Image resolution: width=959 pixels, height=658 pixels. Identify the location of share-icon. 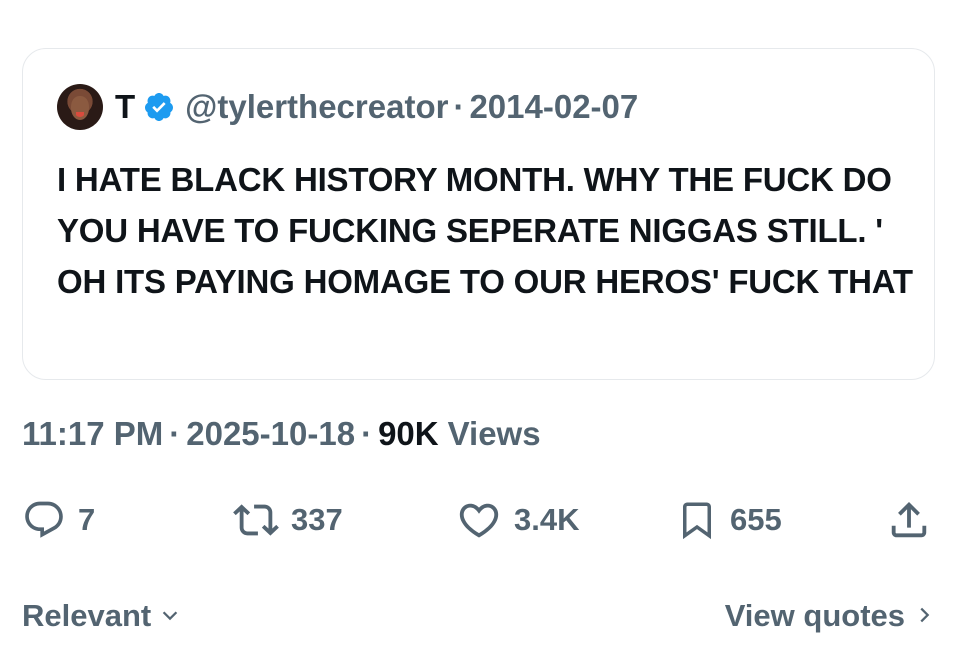
(909, 520).